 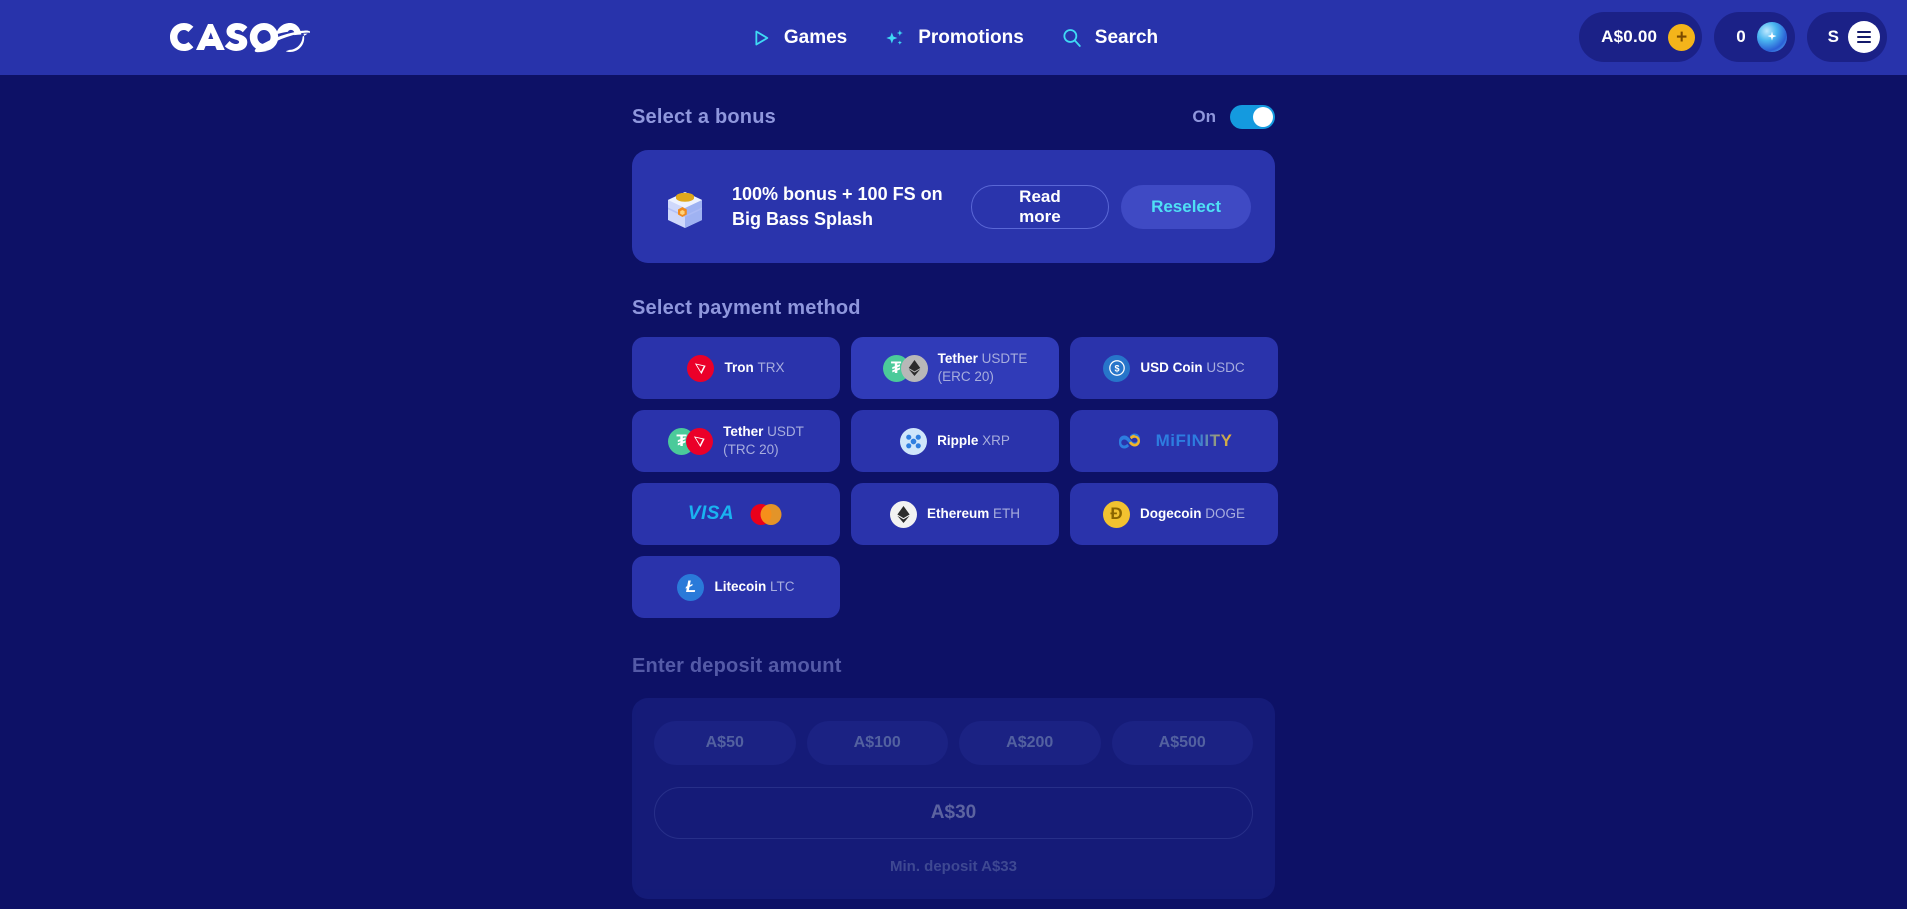 I want to click on nav-item-promotions-label: Promotions, so click(x=971, y=37).